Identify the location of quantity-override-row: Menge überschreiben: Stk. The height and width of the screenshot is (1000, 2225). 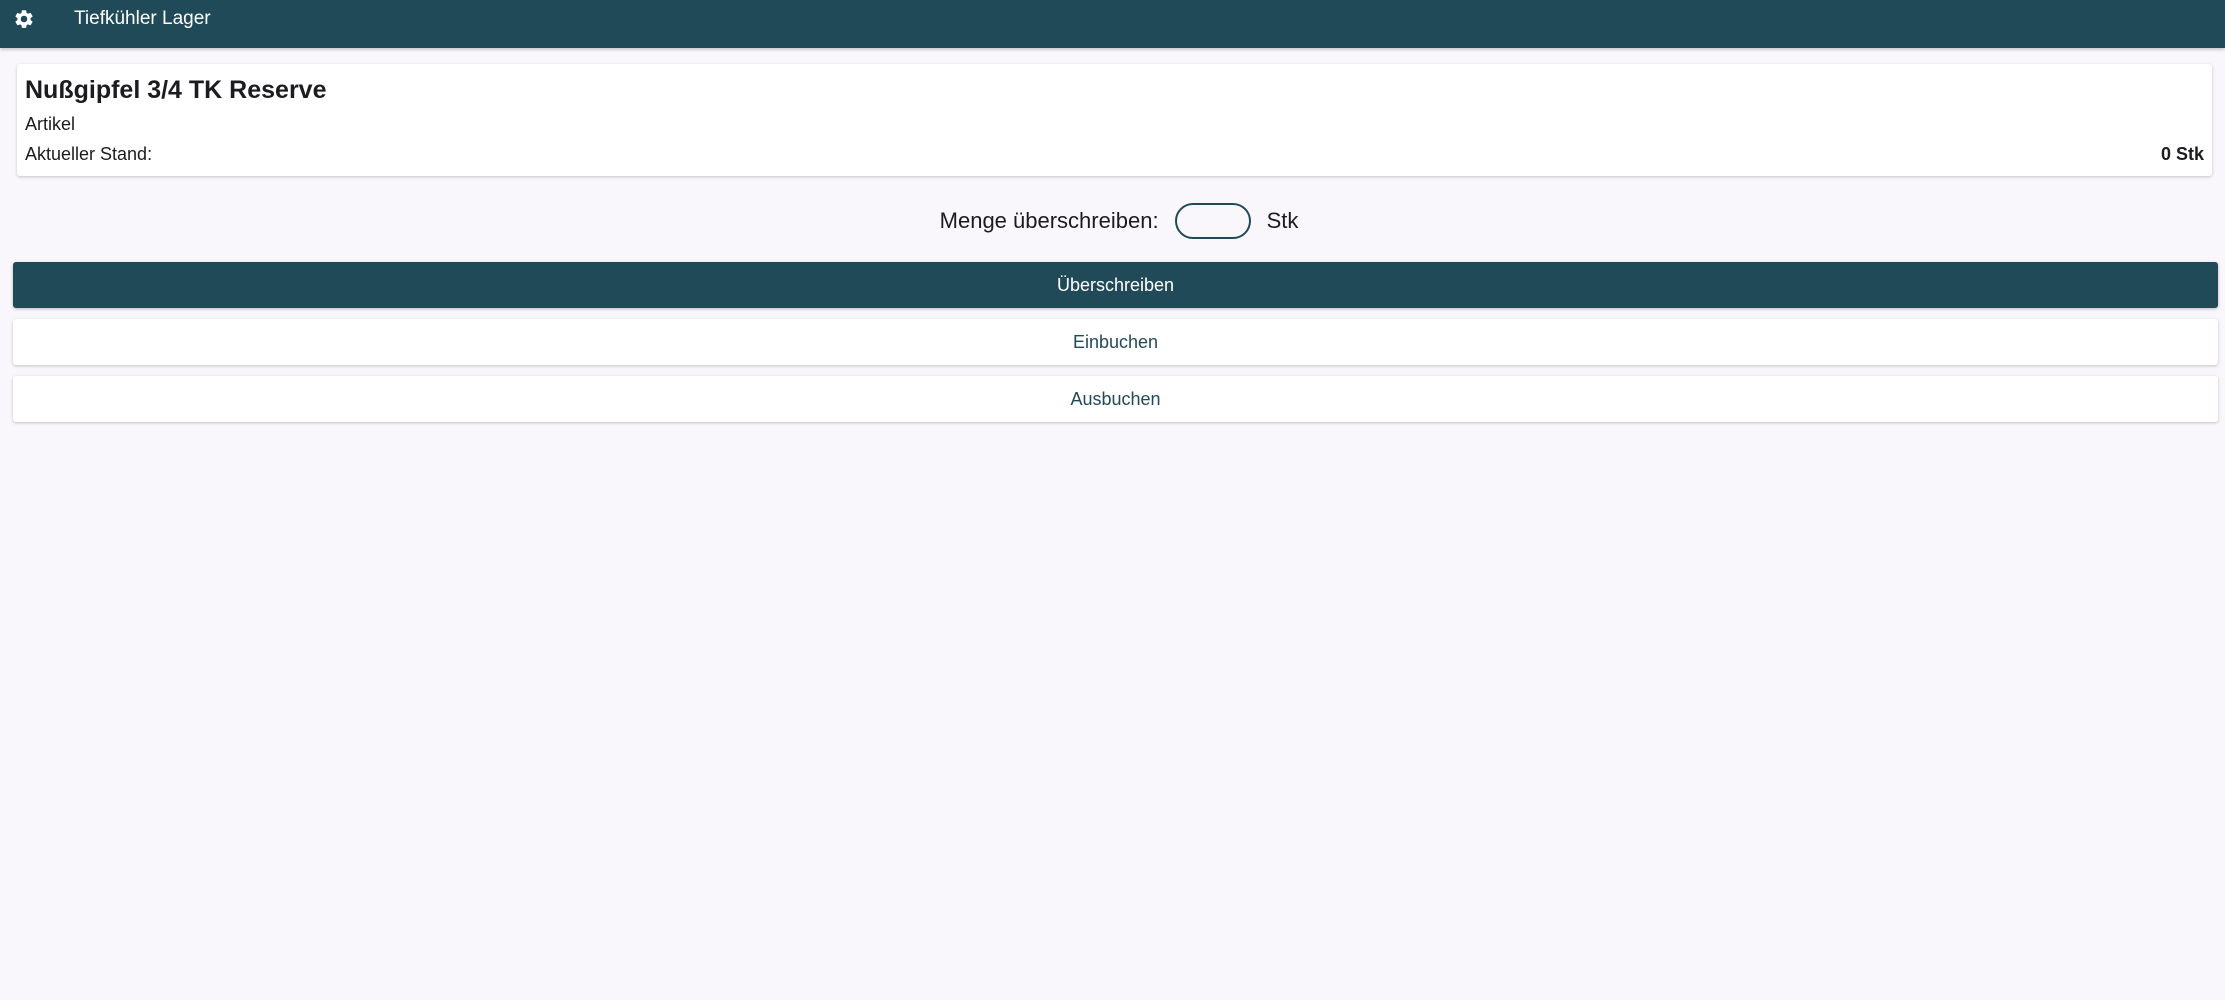
(1112, 221).